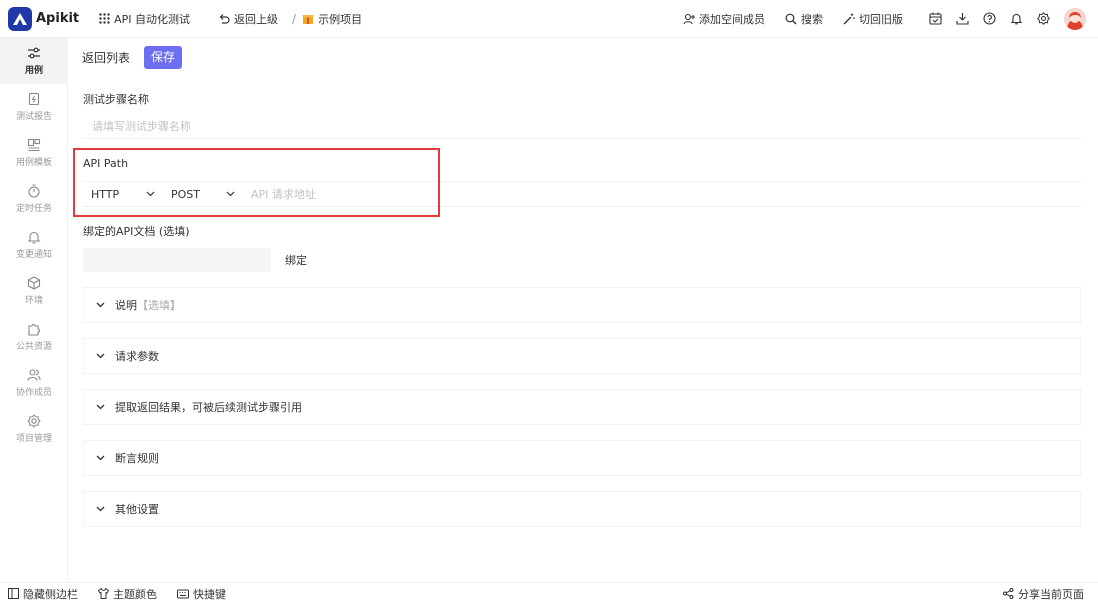  I want to click on save-button: 保存, so click(163, 57).